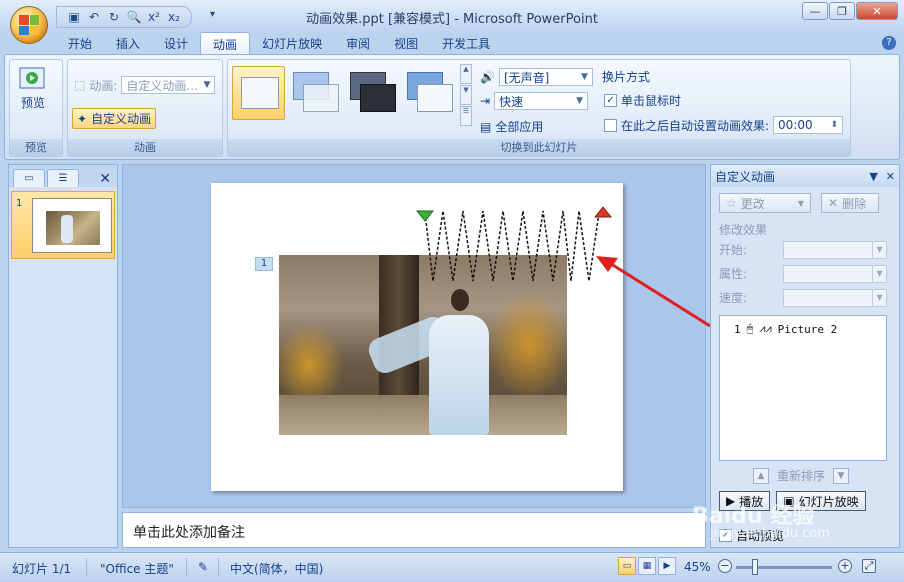  I want to click on start-label: 开始:, so click(733, 250).